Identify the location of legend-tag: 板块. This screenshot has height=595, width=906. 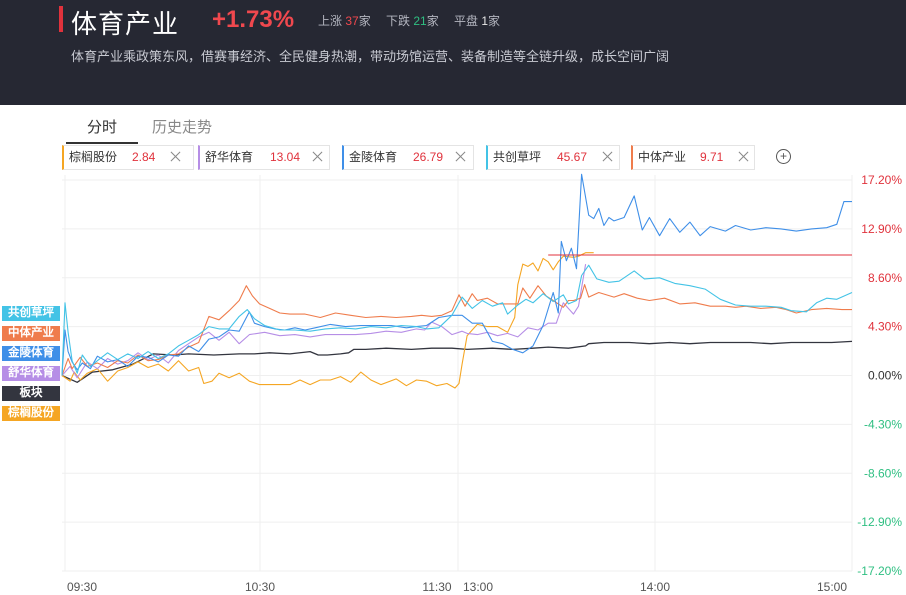
(31, 393).